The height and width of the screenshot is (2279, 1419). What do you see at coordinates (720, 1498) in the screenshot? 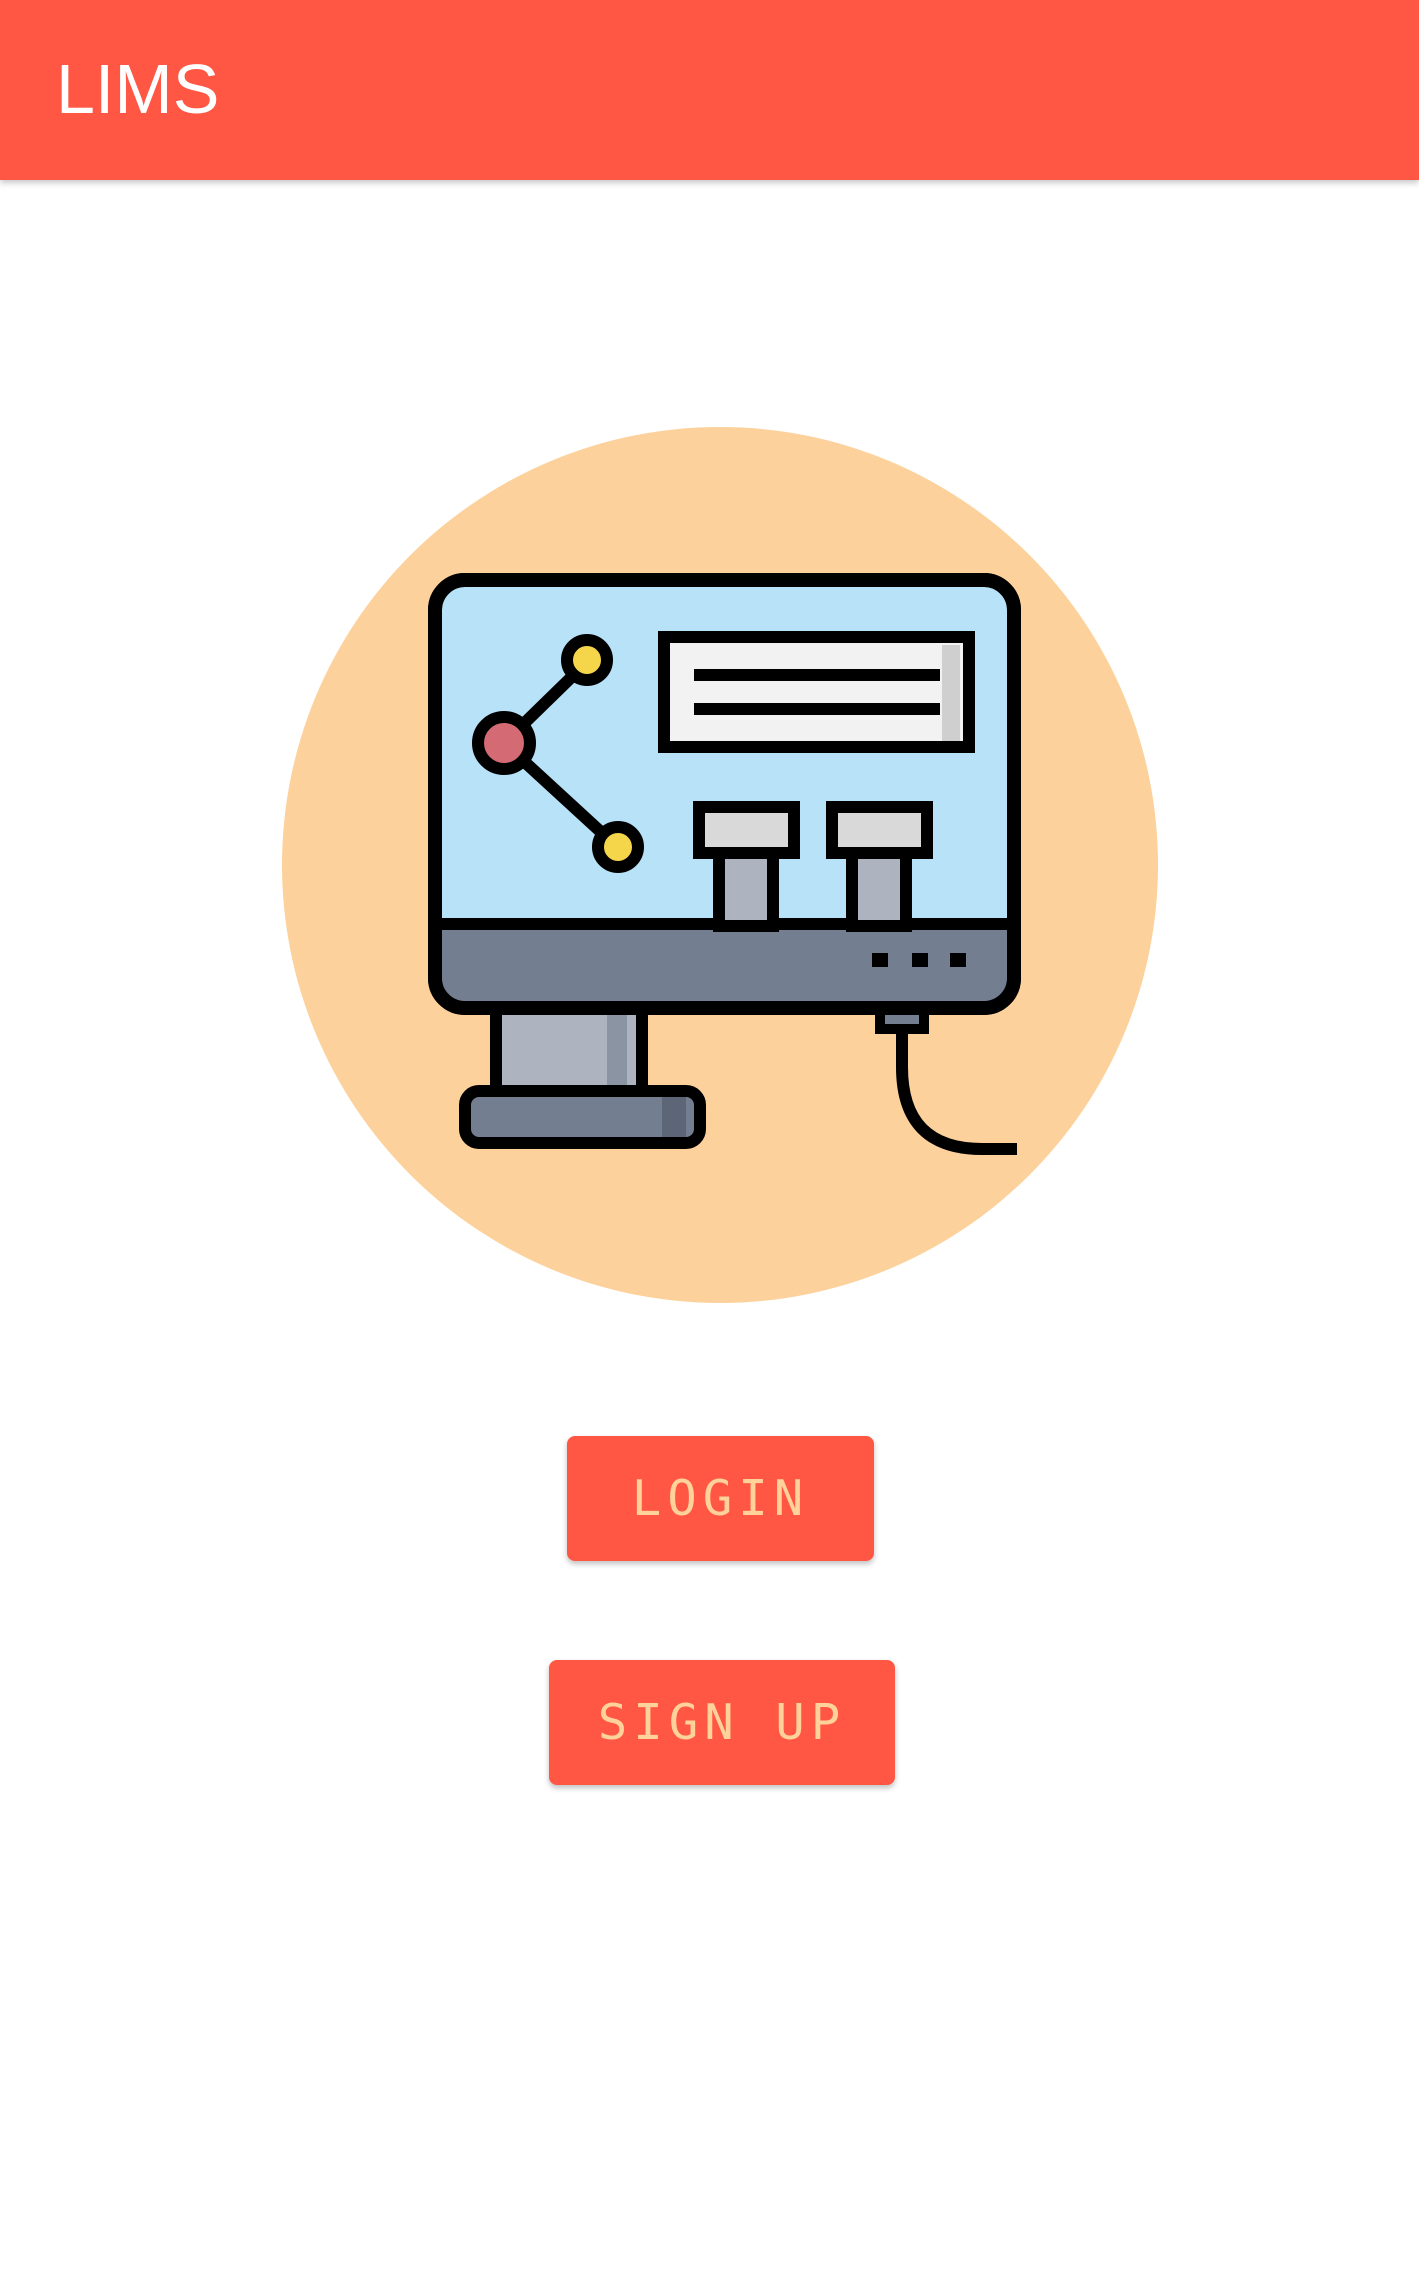
I see `login-button: LOGIN` at bounding box center [720, 1498].